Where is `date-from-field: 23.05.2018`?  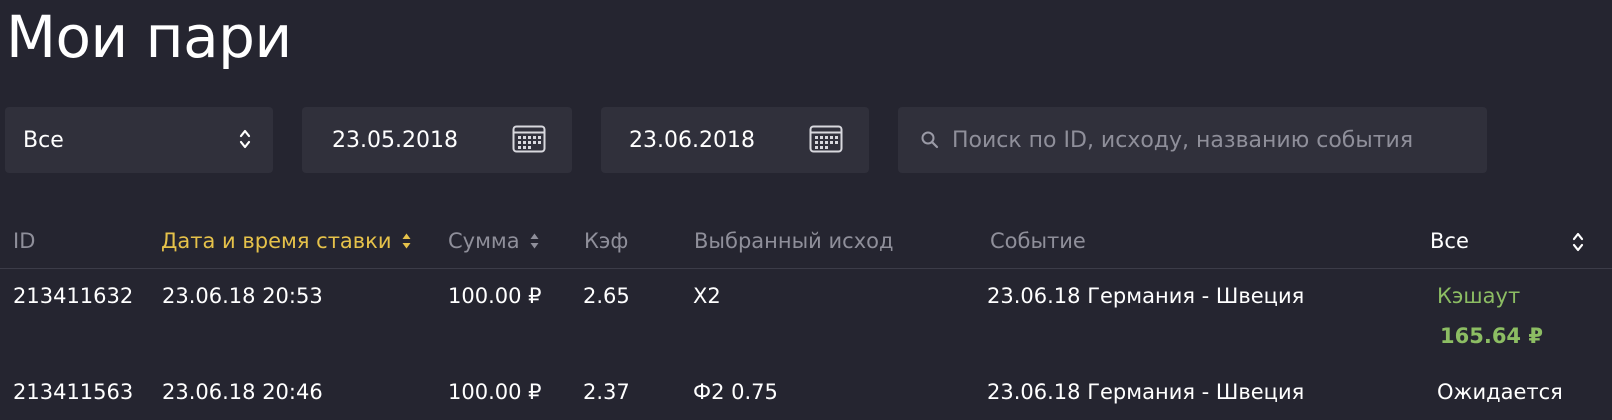
date-from-field: 23.05.2018 is located at coordinates (437, 140).